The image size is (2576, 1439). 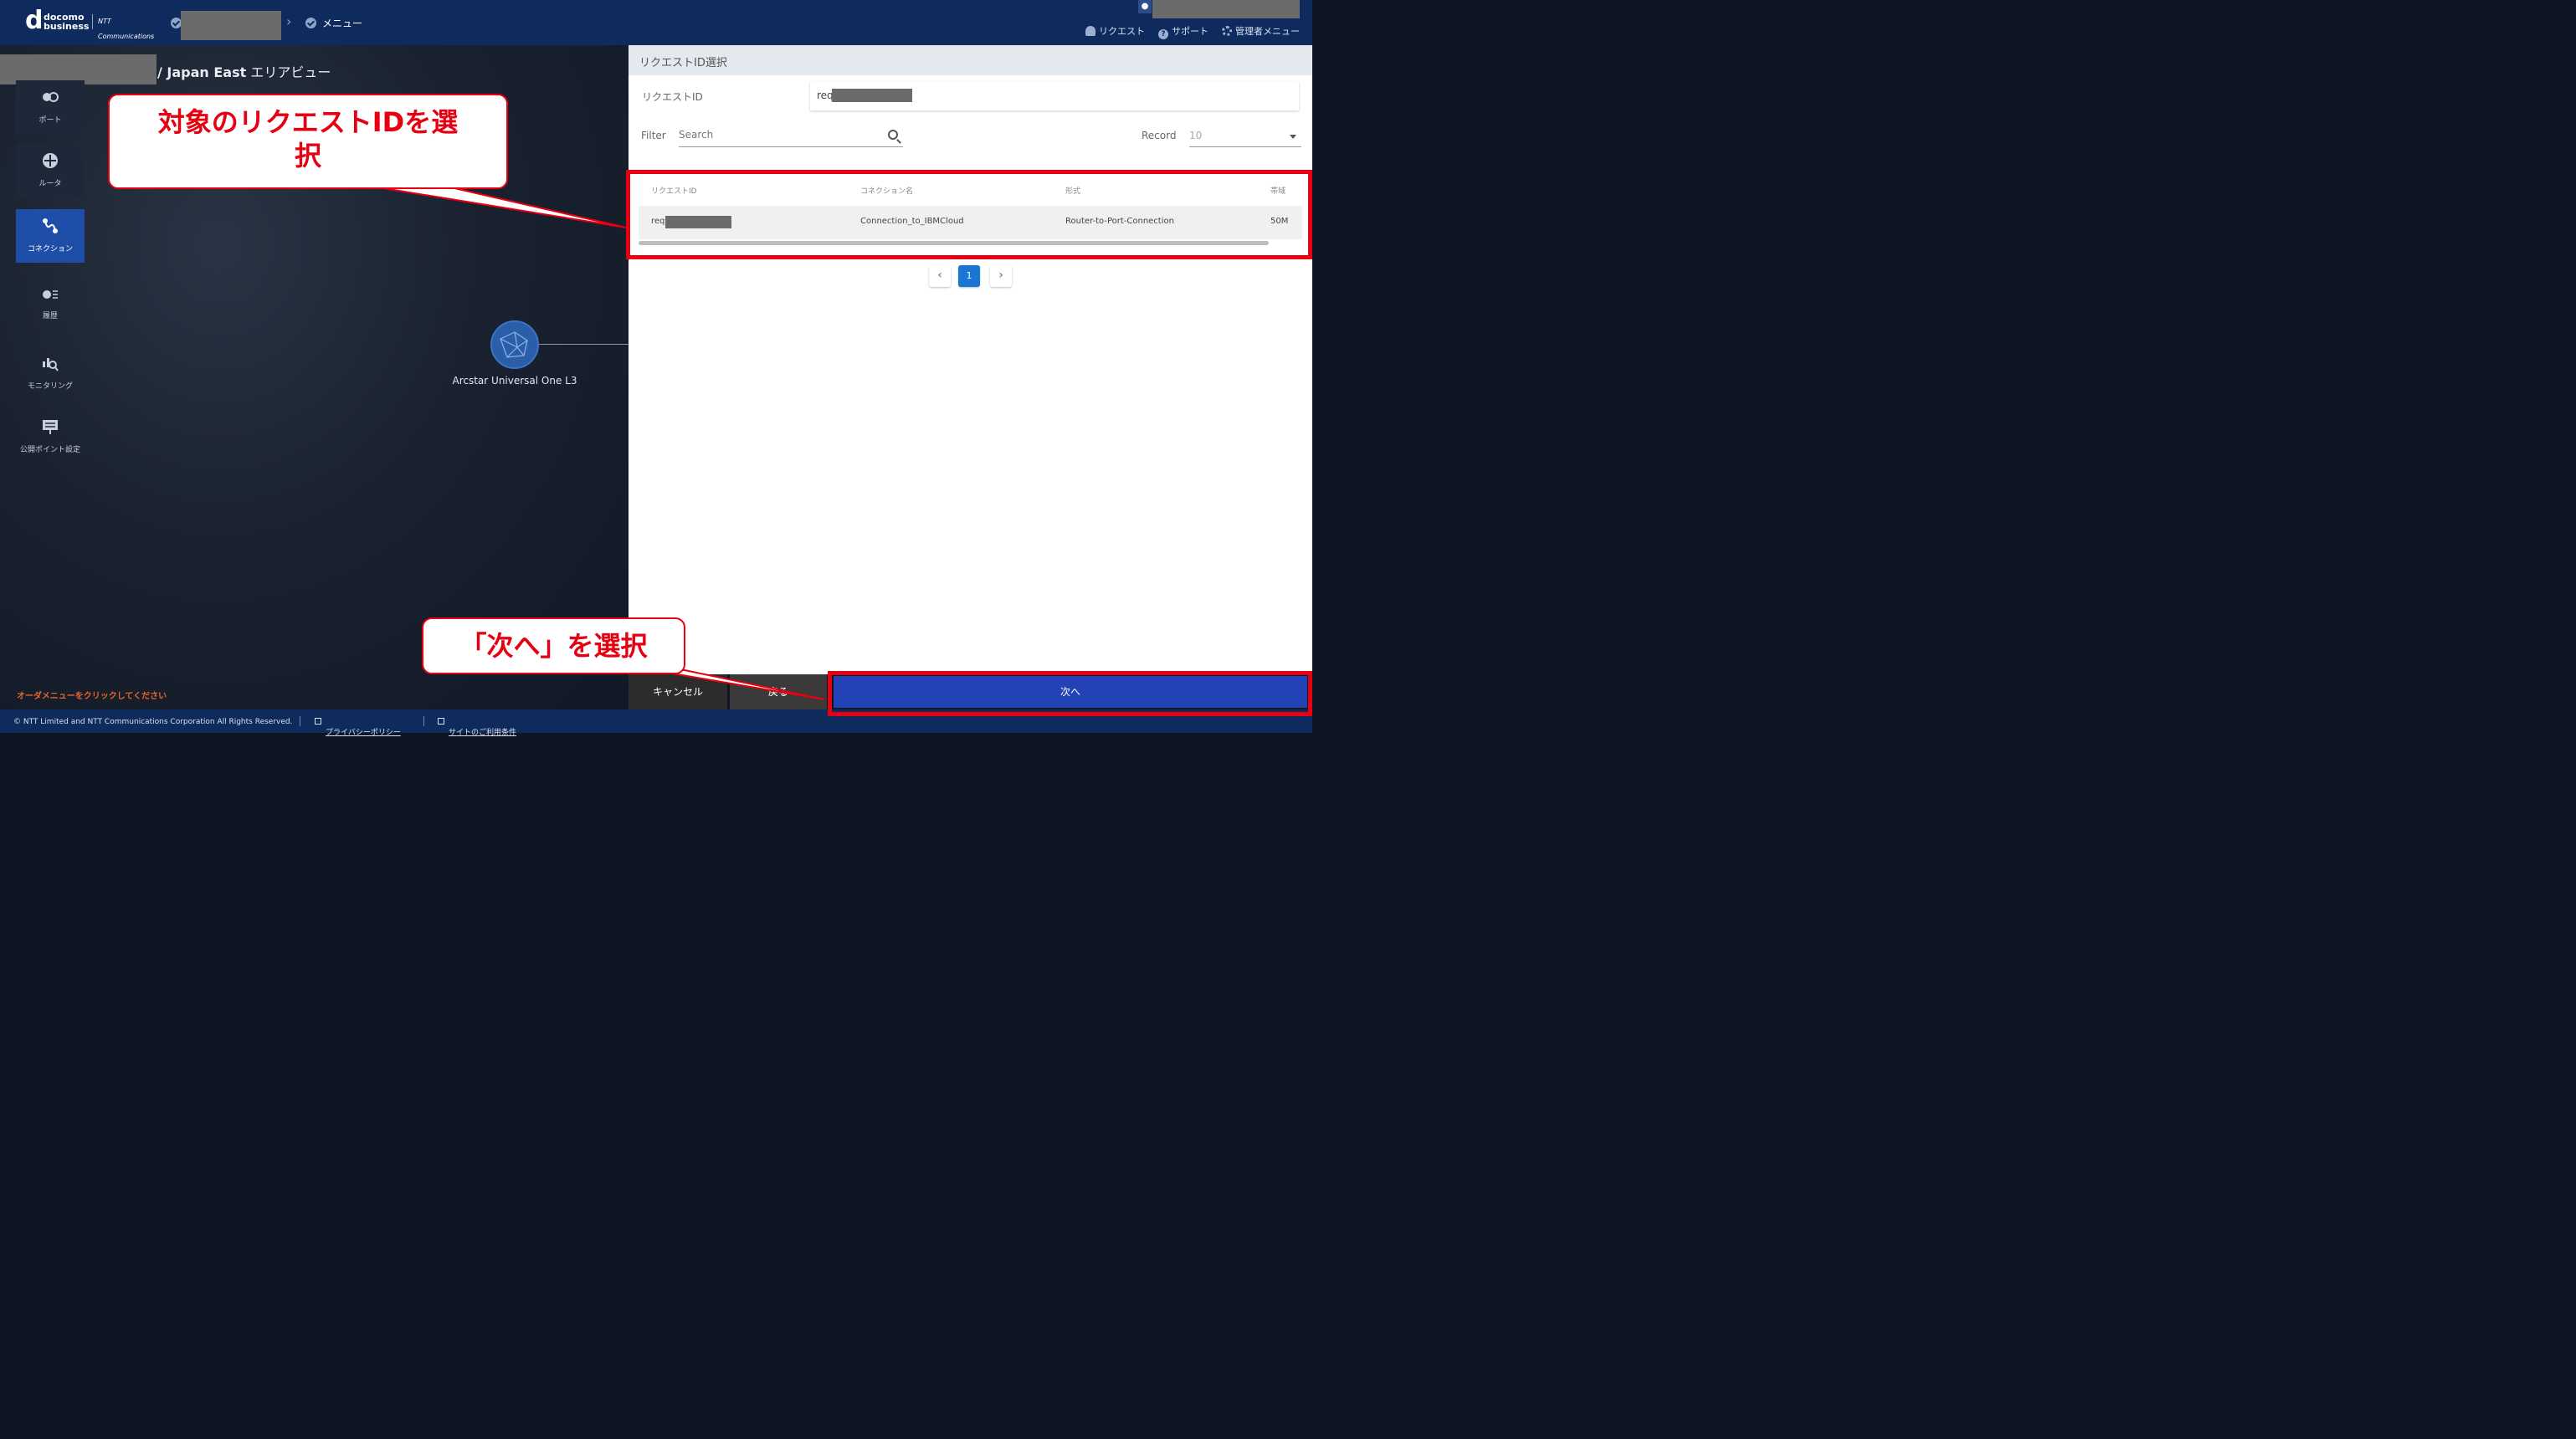 What do you see at coordinates (1227, 31) in the screenshot?
I see `gear-icon` at bounding box center [1227, 31].